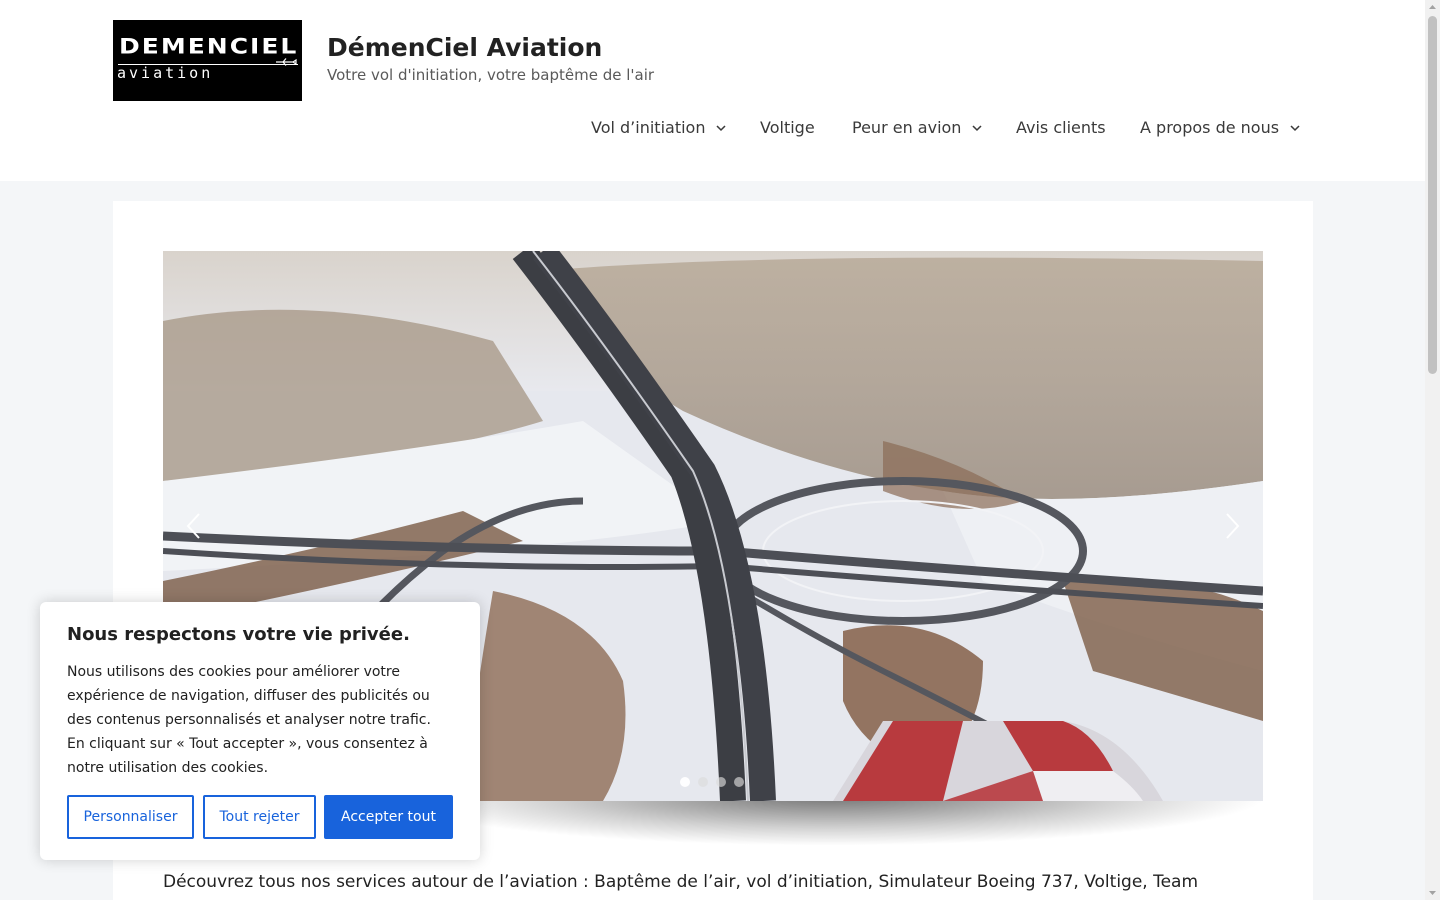 The width and height of the screenshot is (1440, 900). Describe the element at coordinates (1432, 450) in the screenshot. I see `page-scrollbar` at that location.